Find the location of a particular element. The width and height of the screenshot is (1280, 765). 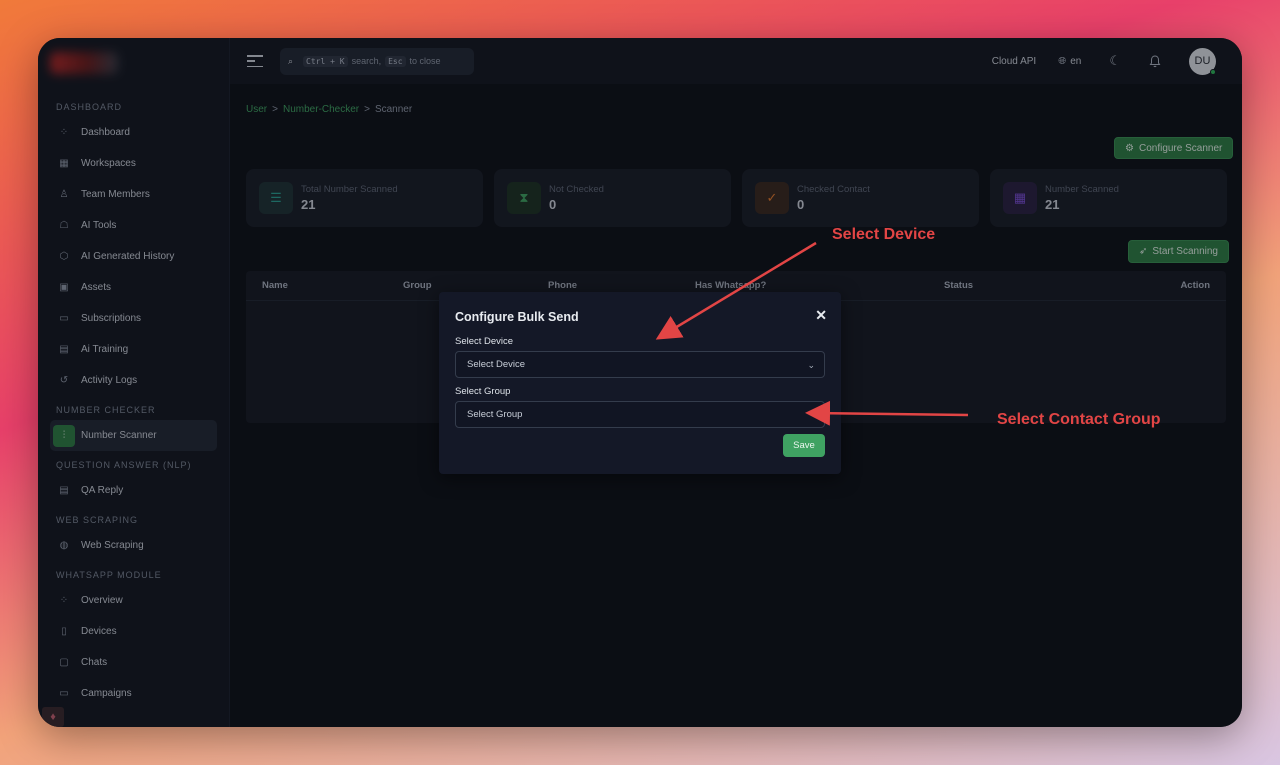

annotation-arrows is located at coordinates (812, 333).